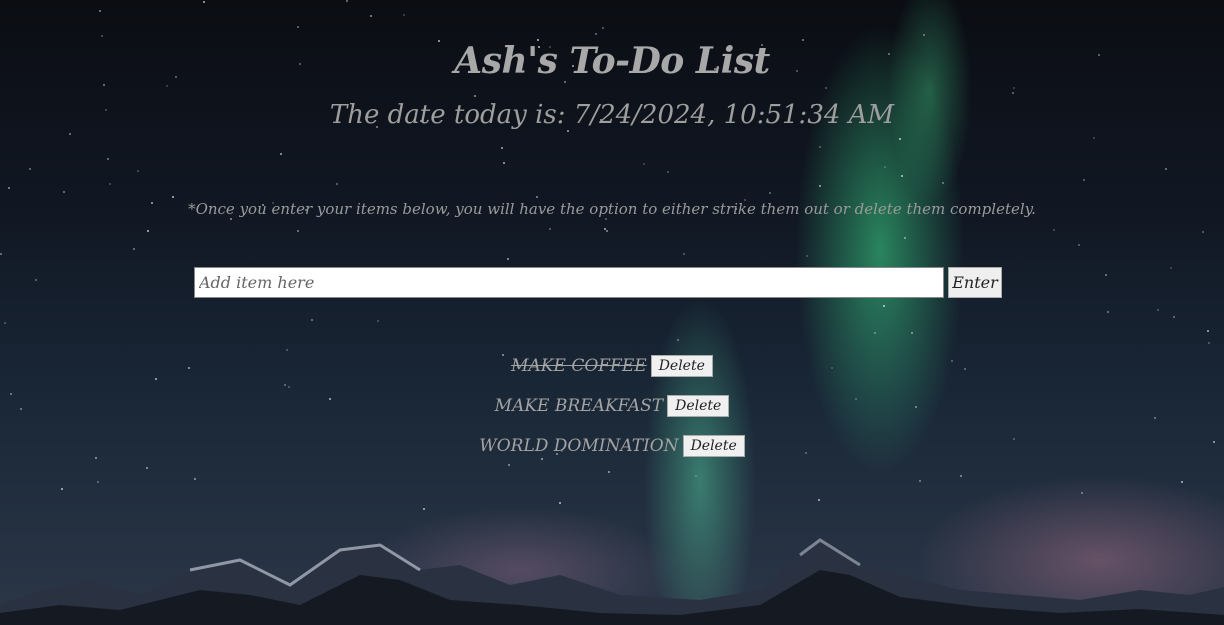 The image size is (1224, 625). I want to click on enter-button: Enter, so click(975, 282).